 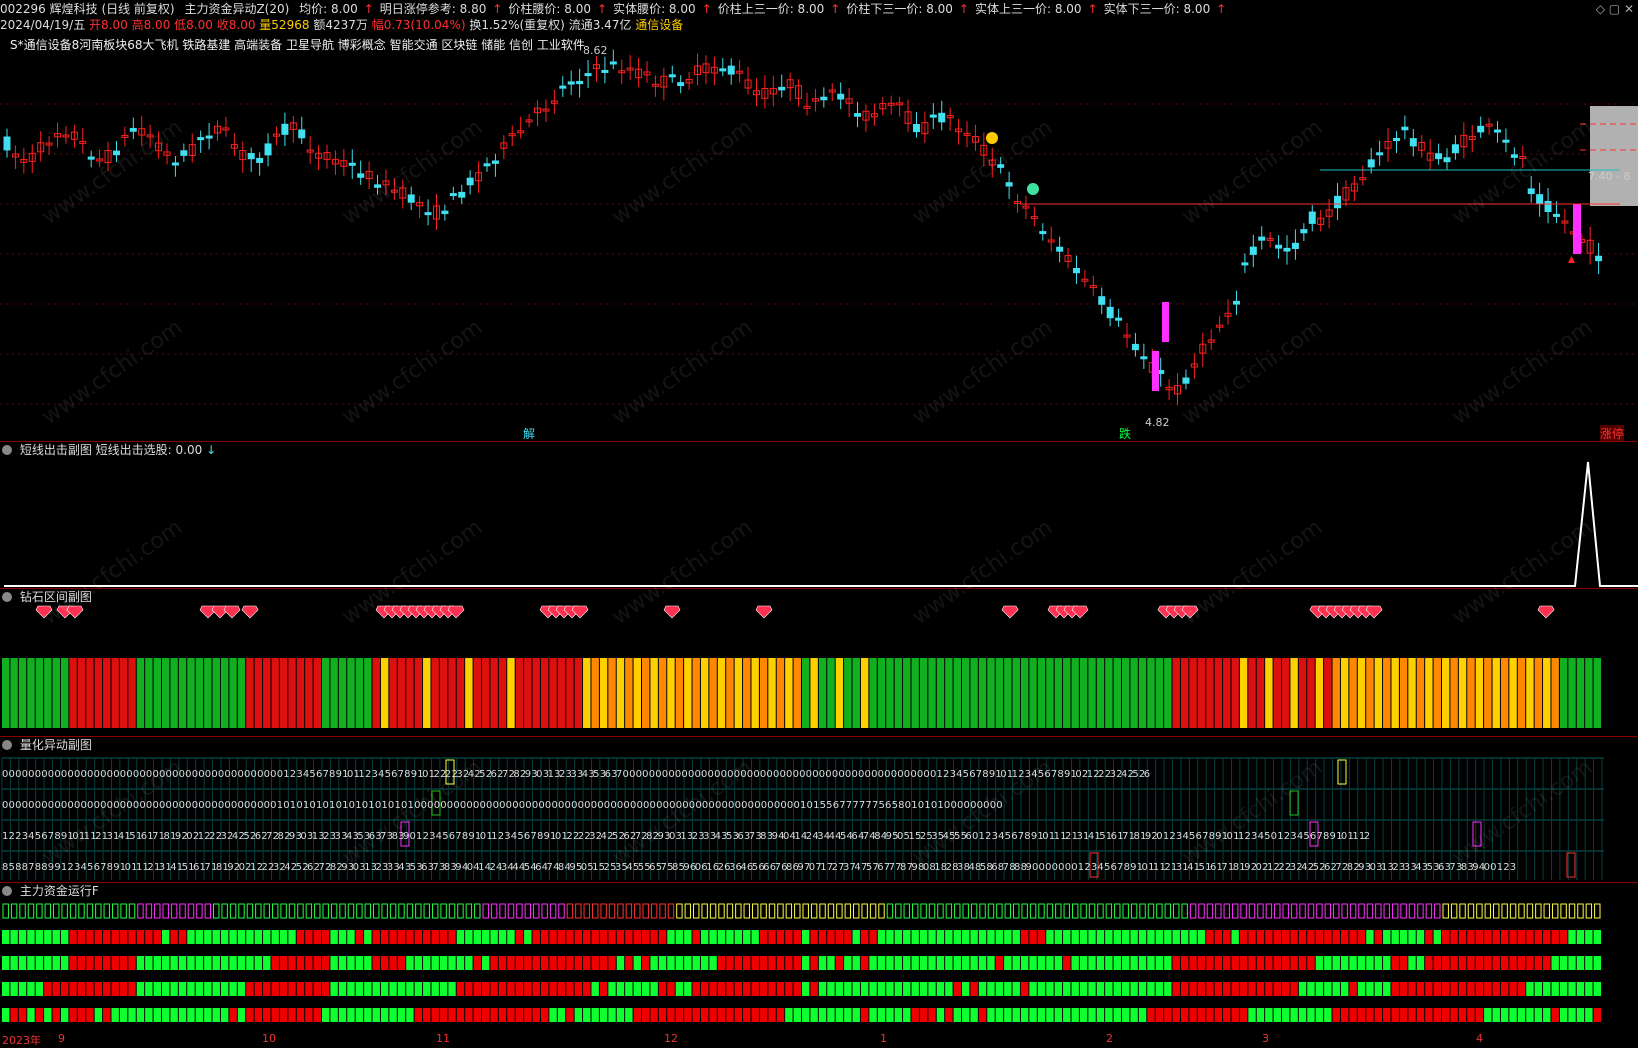 I want to click on restore-icon: ▢, so click(x=1614, y=9).